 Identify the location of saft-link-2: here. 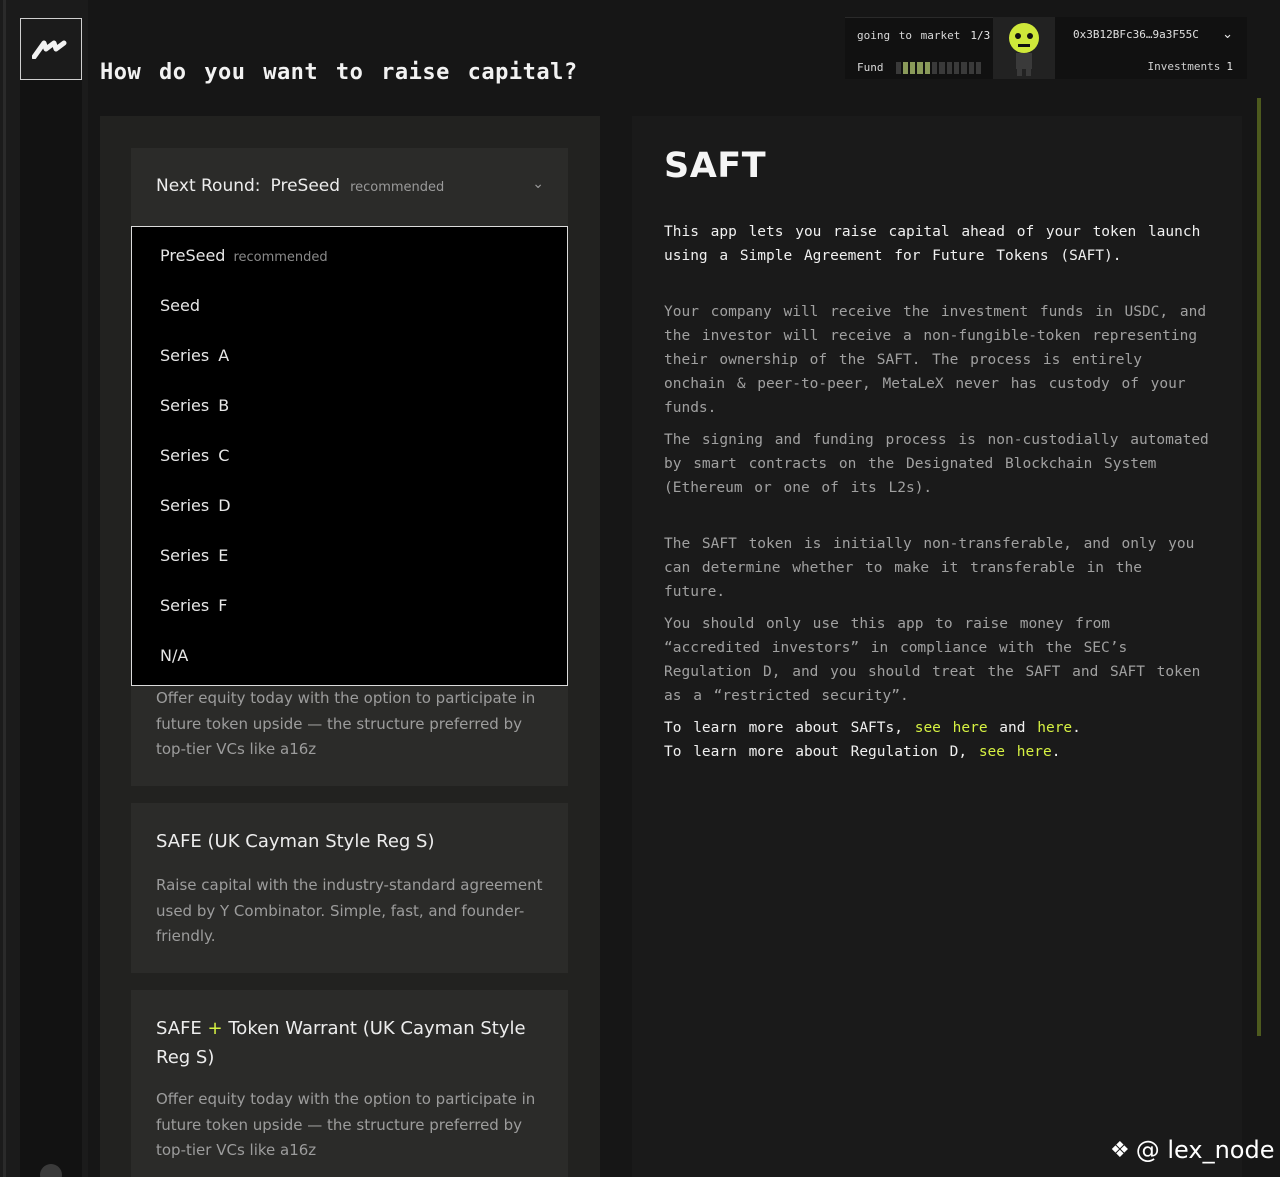
(1054, 728).